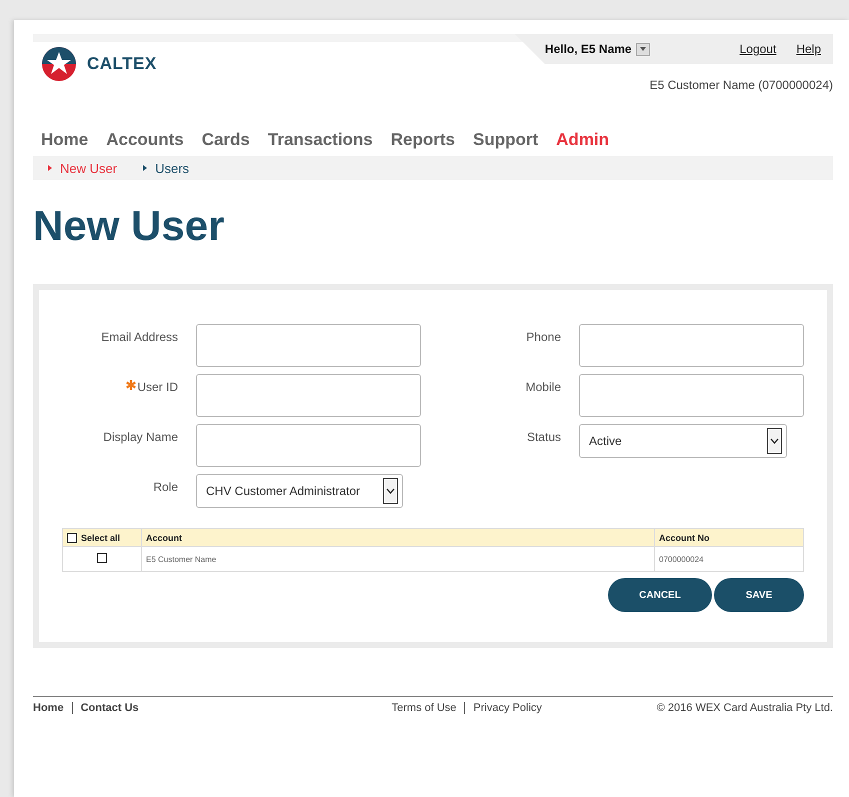 This screenshot has height=797, width=849. I want to click on select-dropdown: CHV Customer Administrator, so click(299, 491).